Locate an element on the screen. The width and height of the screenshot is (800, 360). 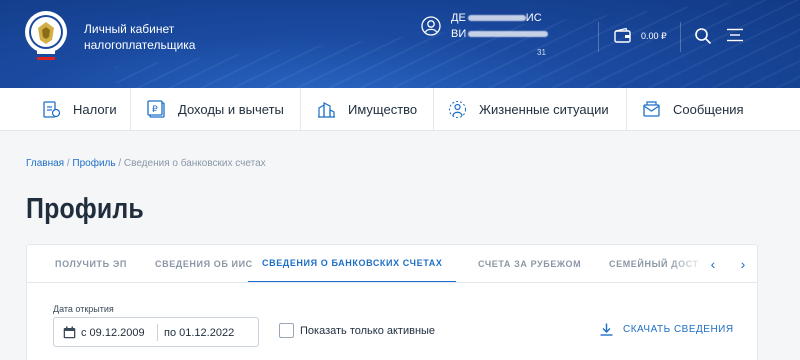
date-to-value: по 01.12.2022 is located at coordinates (199, 333).